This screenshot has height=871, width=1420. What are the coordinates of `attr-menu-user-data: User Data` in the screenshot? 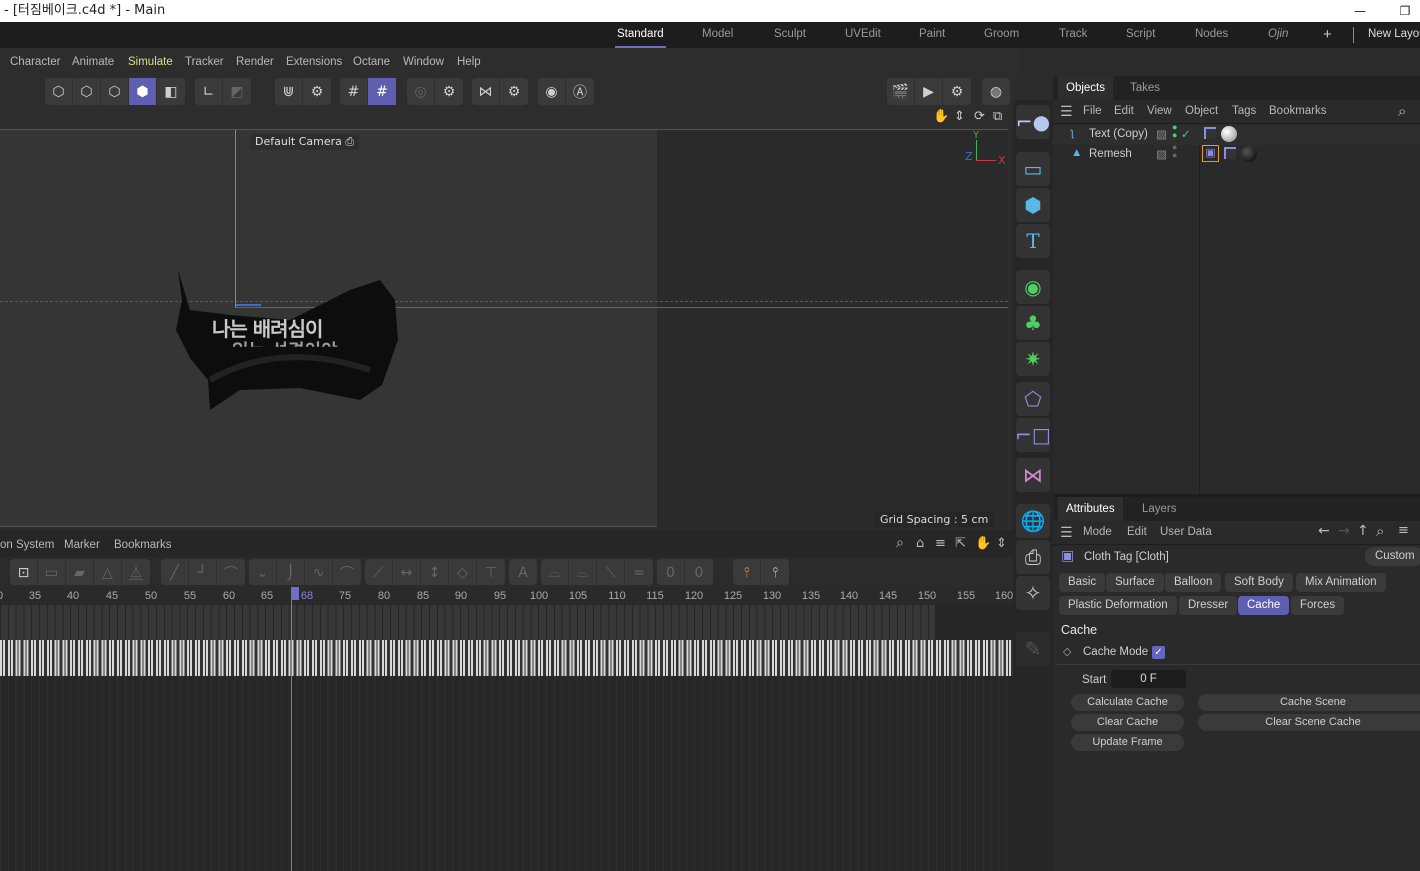 It's located at (1186, 532).